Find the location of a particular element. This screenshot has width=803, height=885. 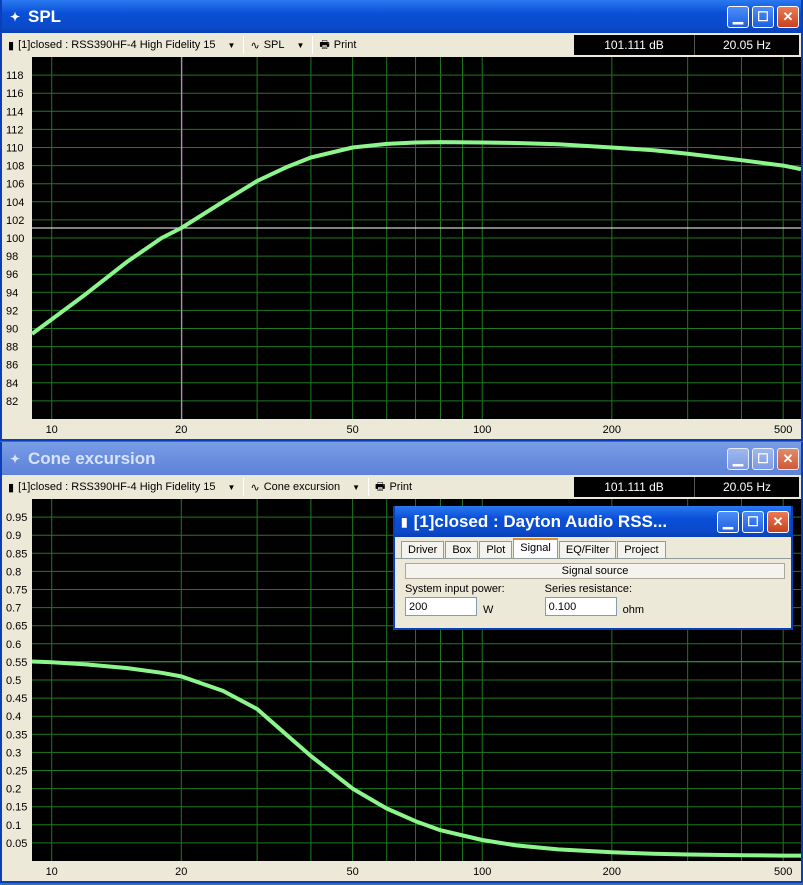

y-tick-label: 112 is located at coordinates (15, 130).